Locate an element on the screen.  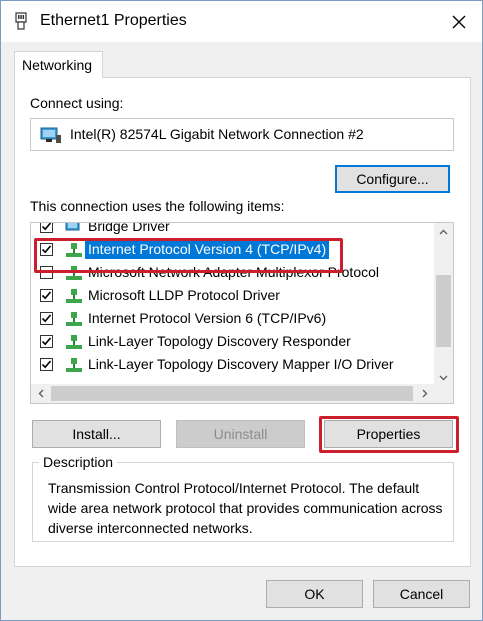
chevron-up-icon is located at coordinates (443, 231).